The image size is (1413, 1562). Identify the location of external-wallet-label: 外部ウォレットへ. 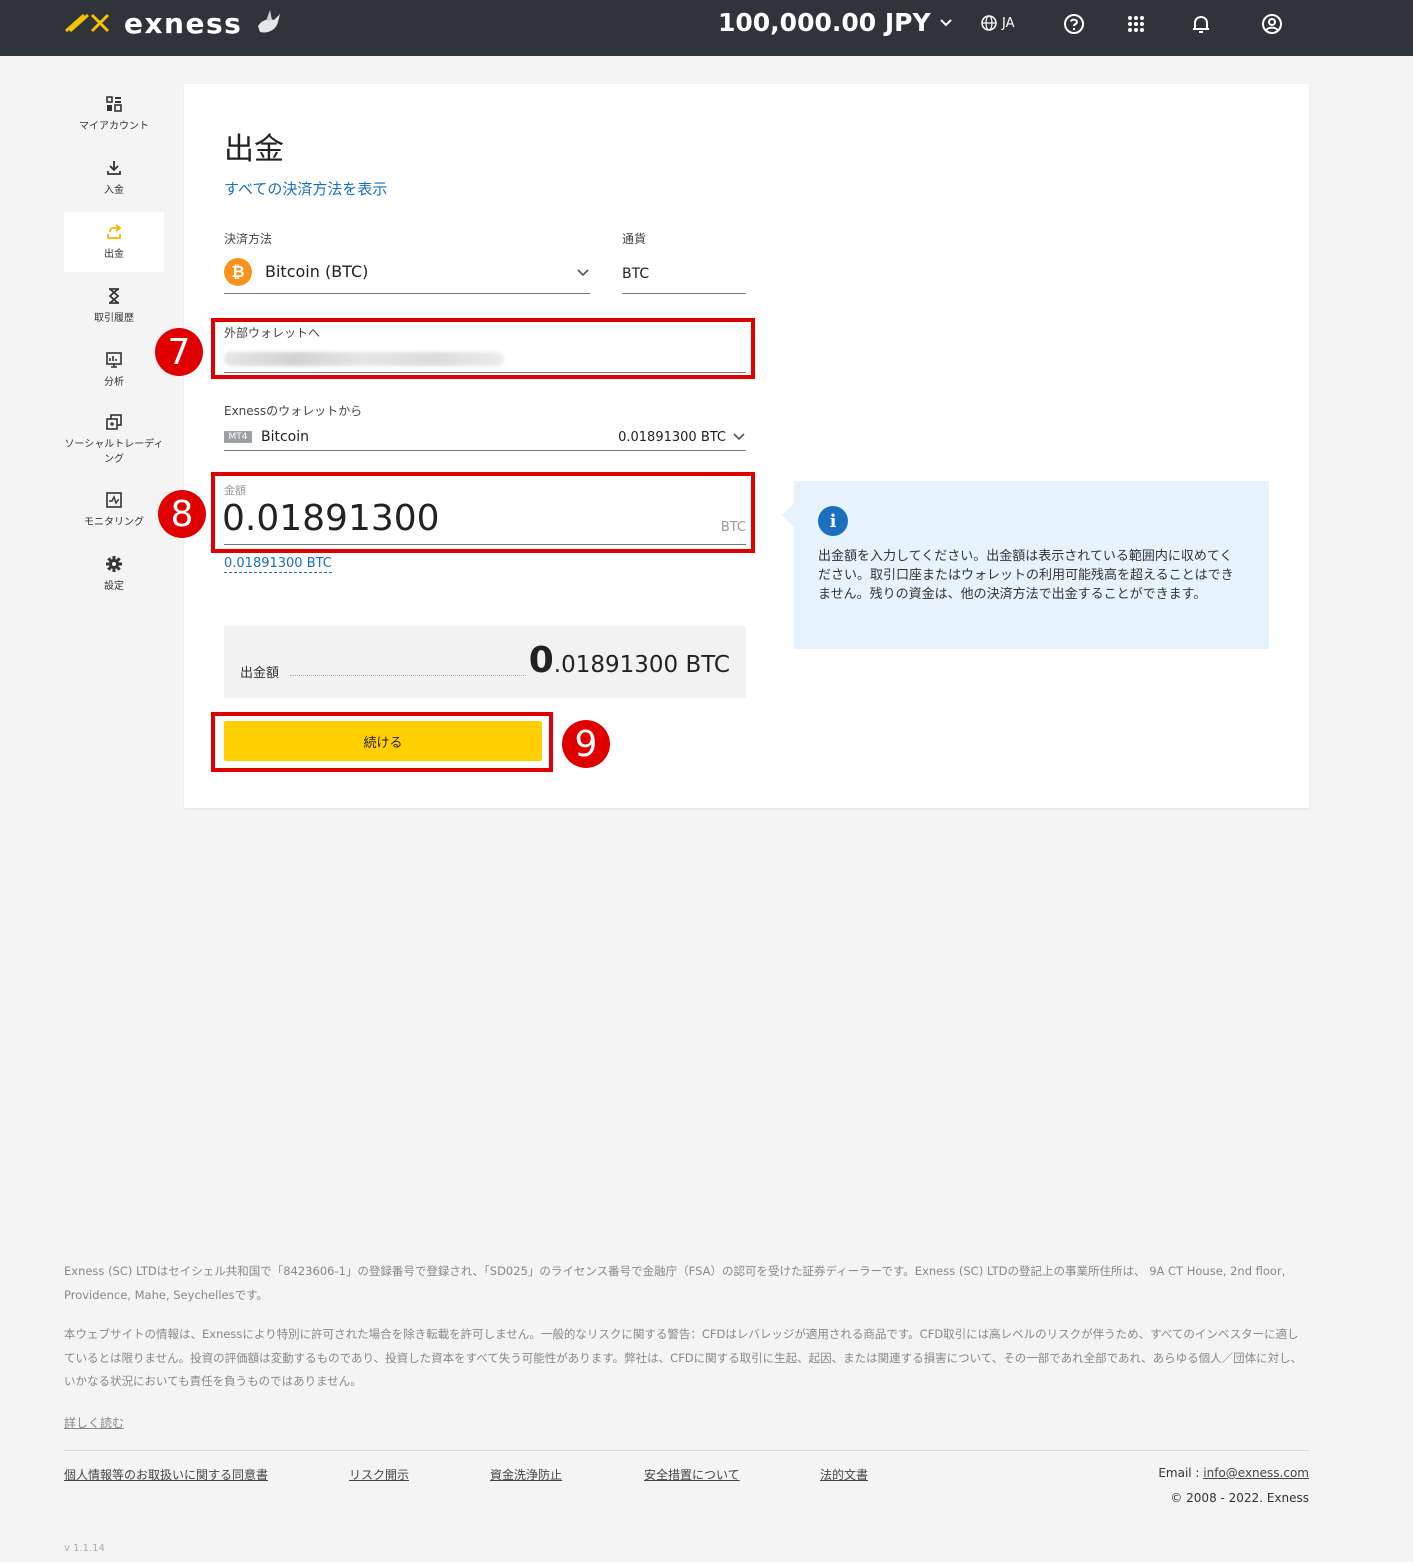
(272, 333).